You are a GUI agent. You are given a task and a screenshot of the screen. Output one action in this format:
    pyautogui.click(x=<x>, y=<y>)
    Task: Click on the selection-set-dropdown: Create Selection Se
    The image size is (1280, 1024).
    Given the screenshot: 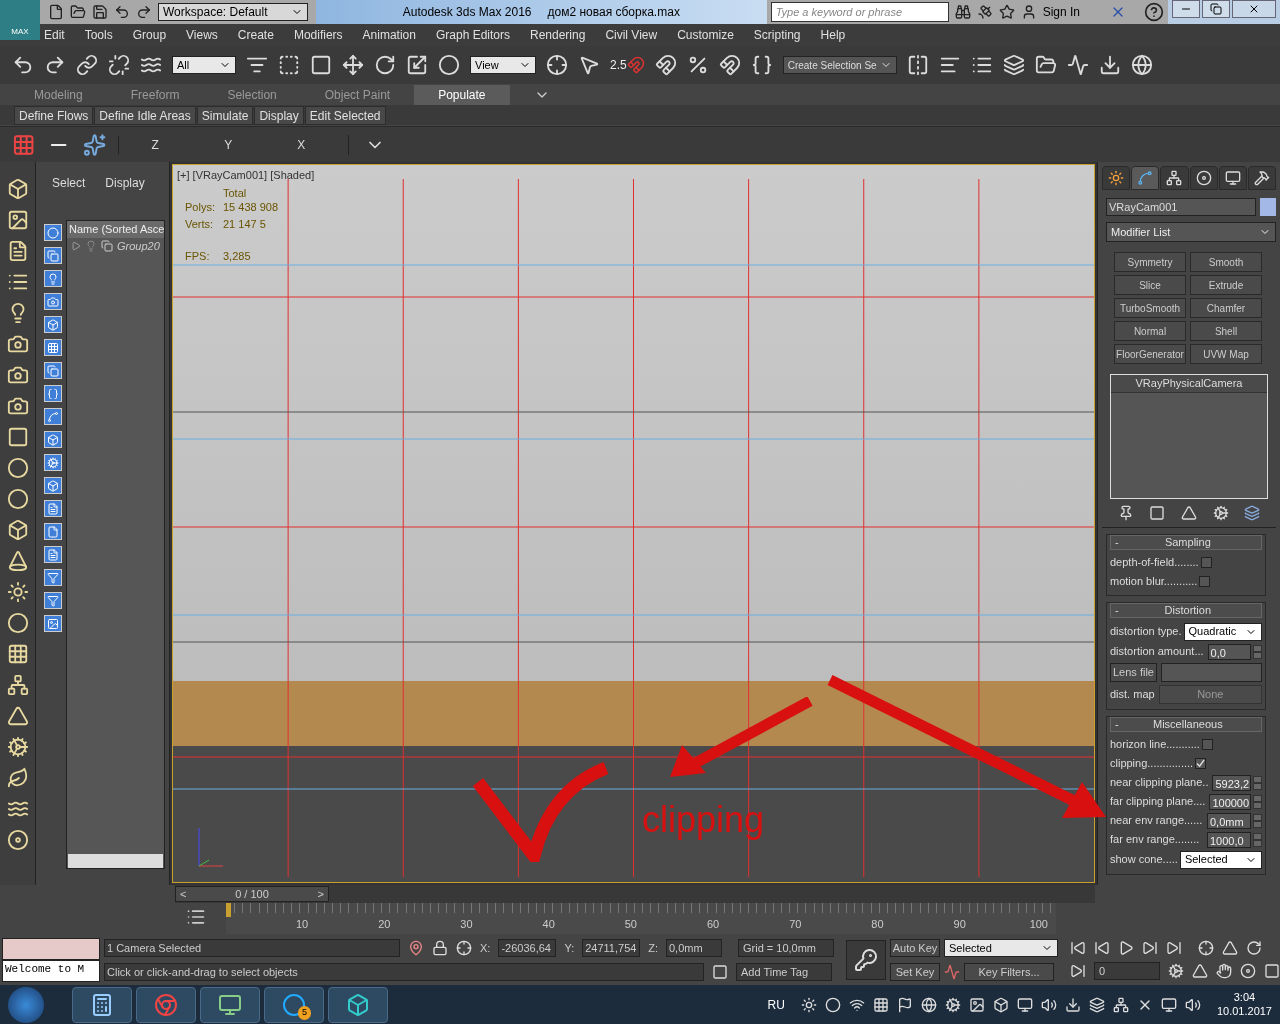 What is the action you would take?
    pyautogui.click(x=839, y=65)
    